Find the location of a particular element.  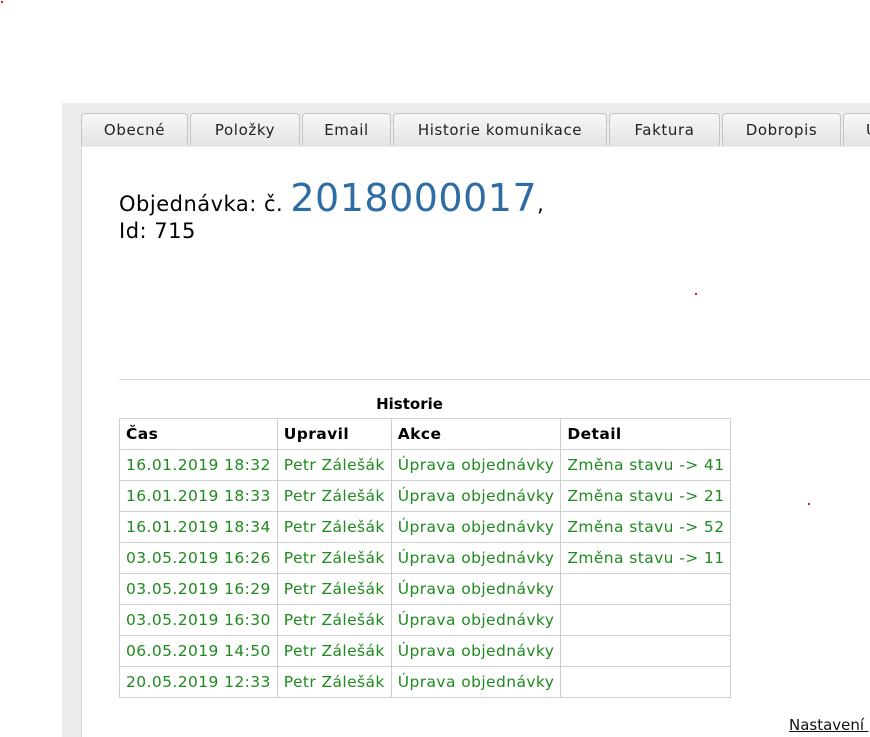

settings-link: Nastavení p is located at coordinates (829, 725).